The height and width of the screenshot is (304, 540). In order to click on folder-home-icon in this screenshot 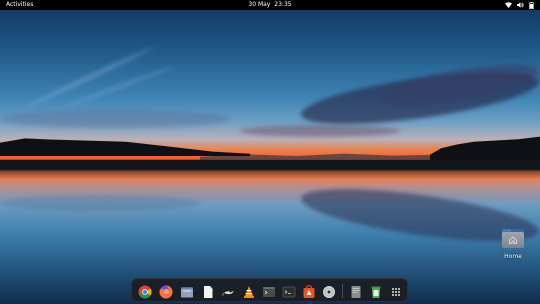, I will do `click(513, 238)`.